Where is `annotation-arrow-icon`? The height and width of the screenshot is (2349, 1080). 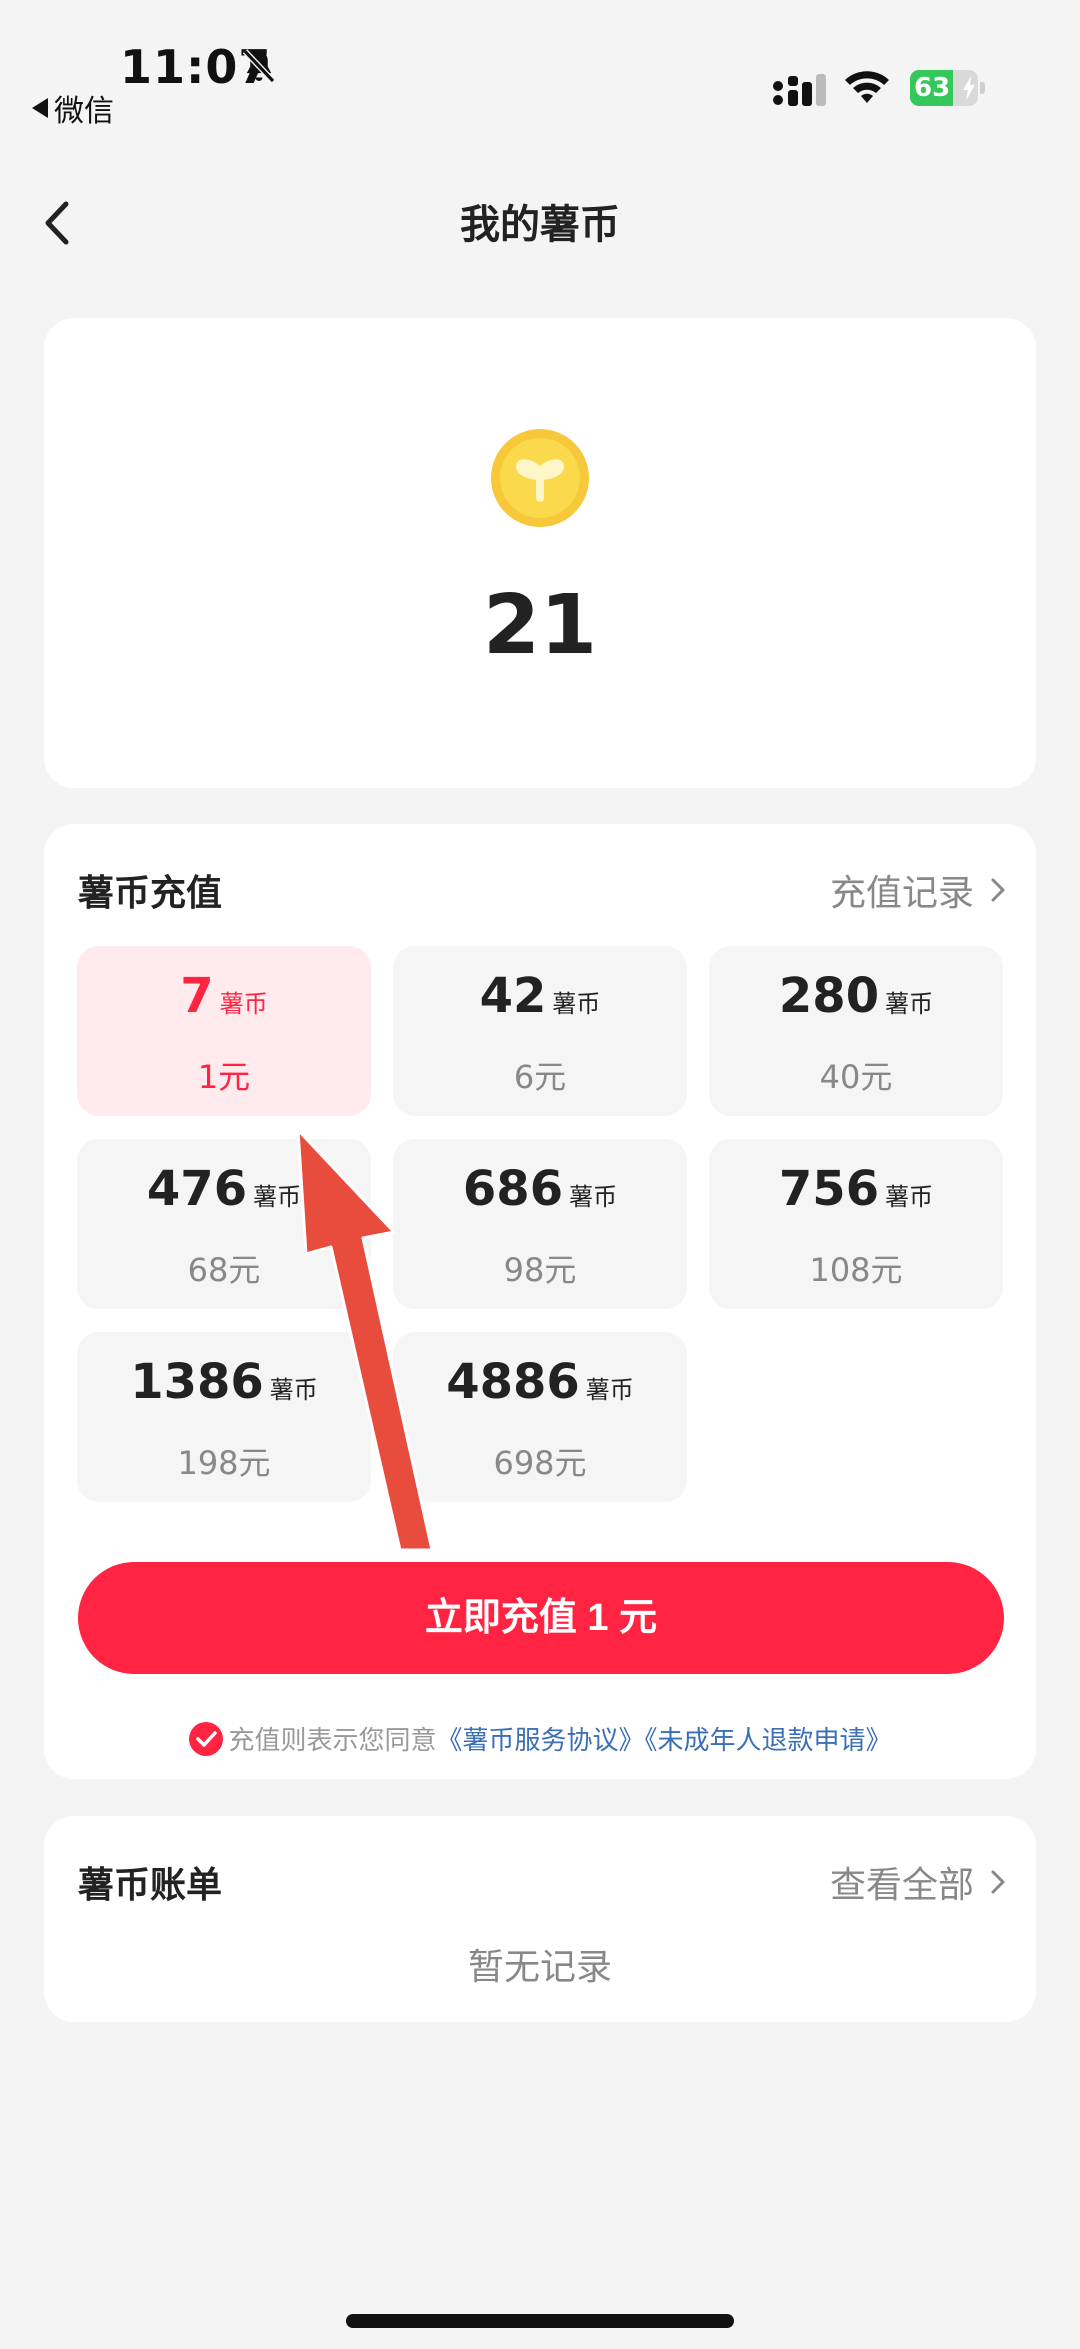 annotation-arrow-icon is located at coordinates (363, 1340).